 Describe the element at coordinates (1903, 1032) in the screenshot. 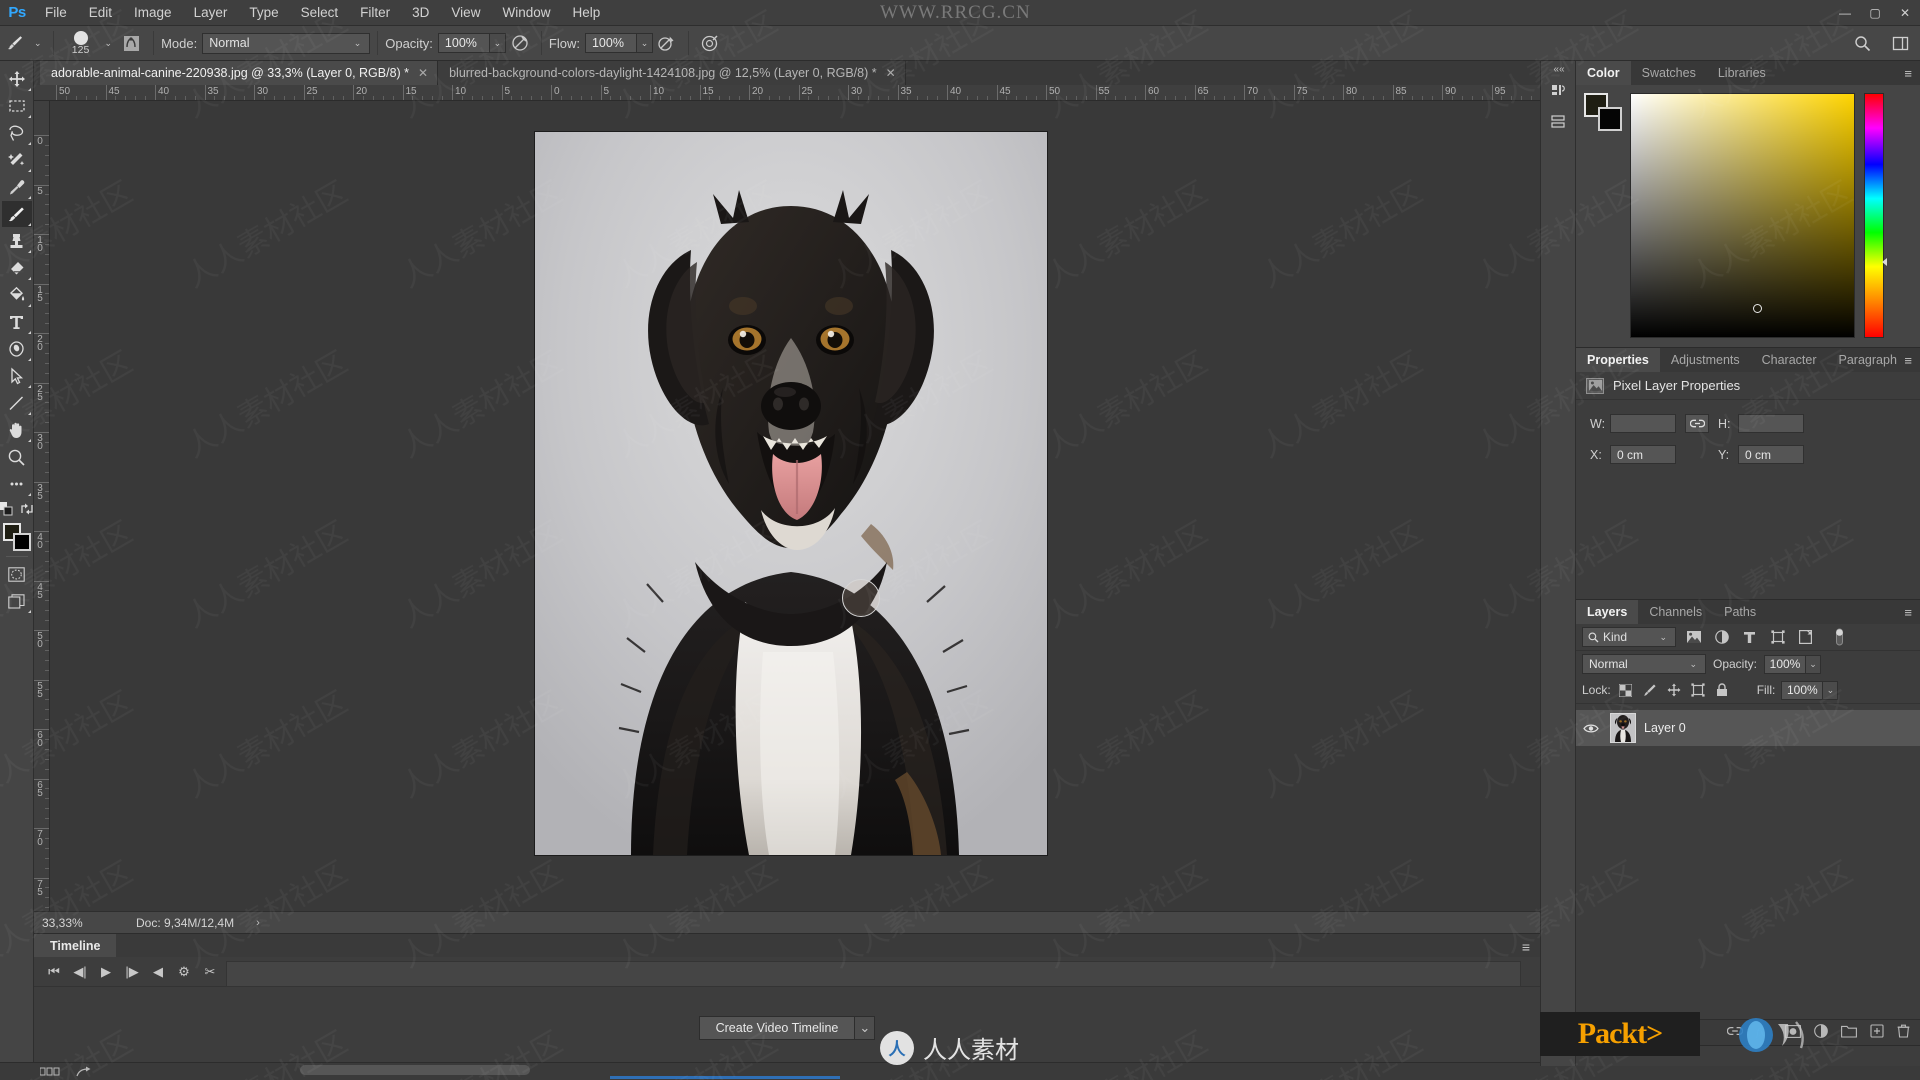

I see `delete-layer-icon` at that location.